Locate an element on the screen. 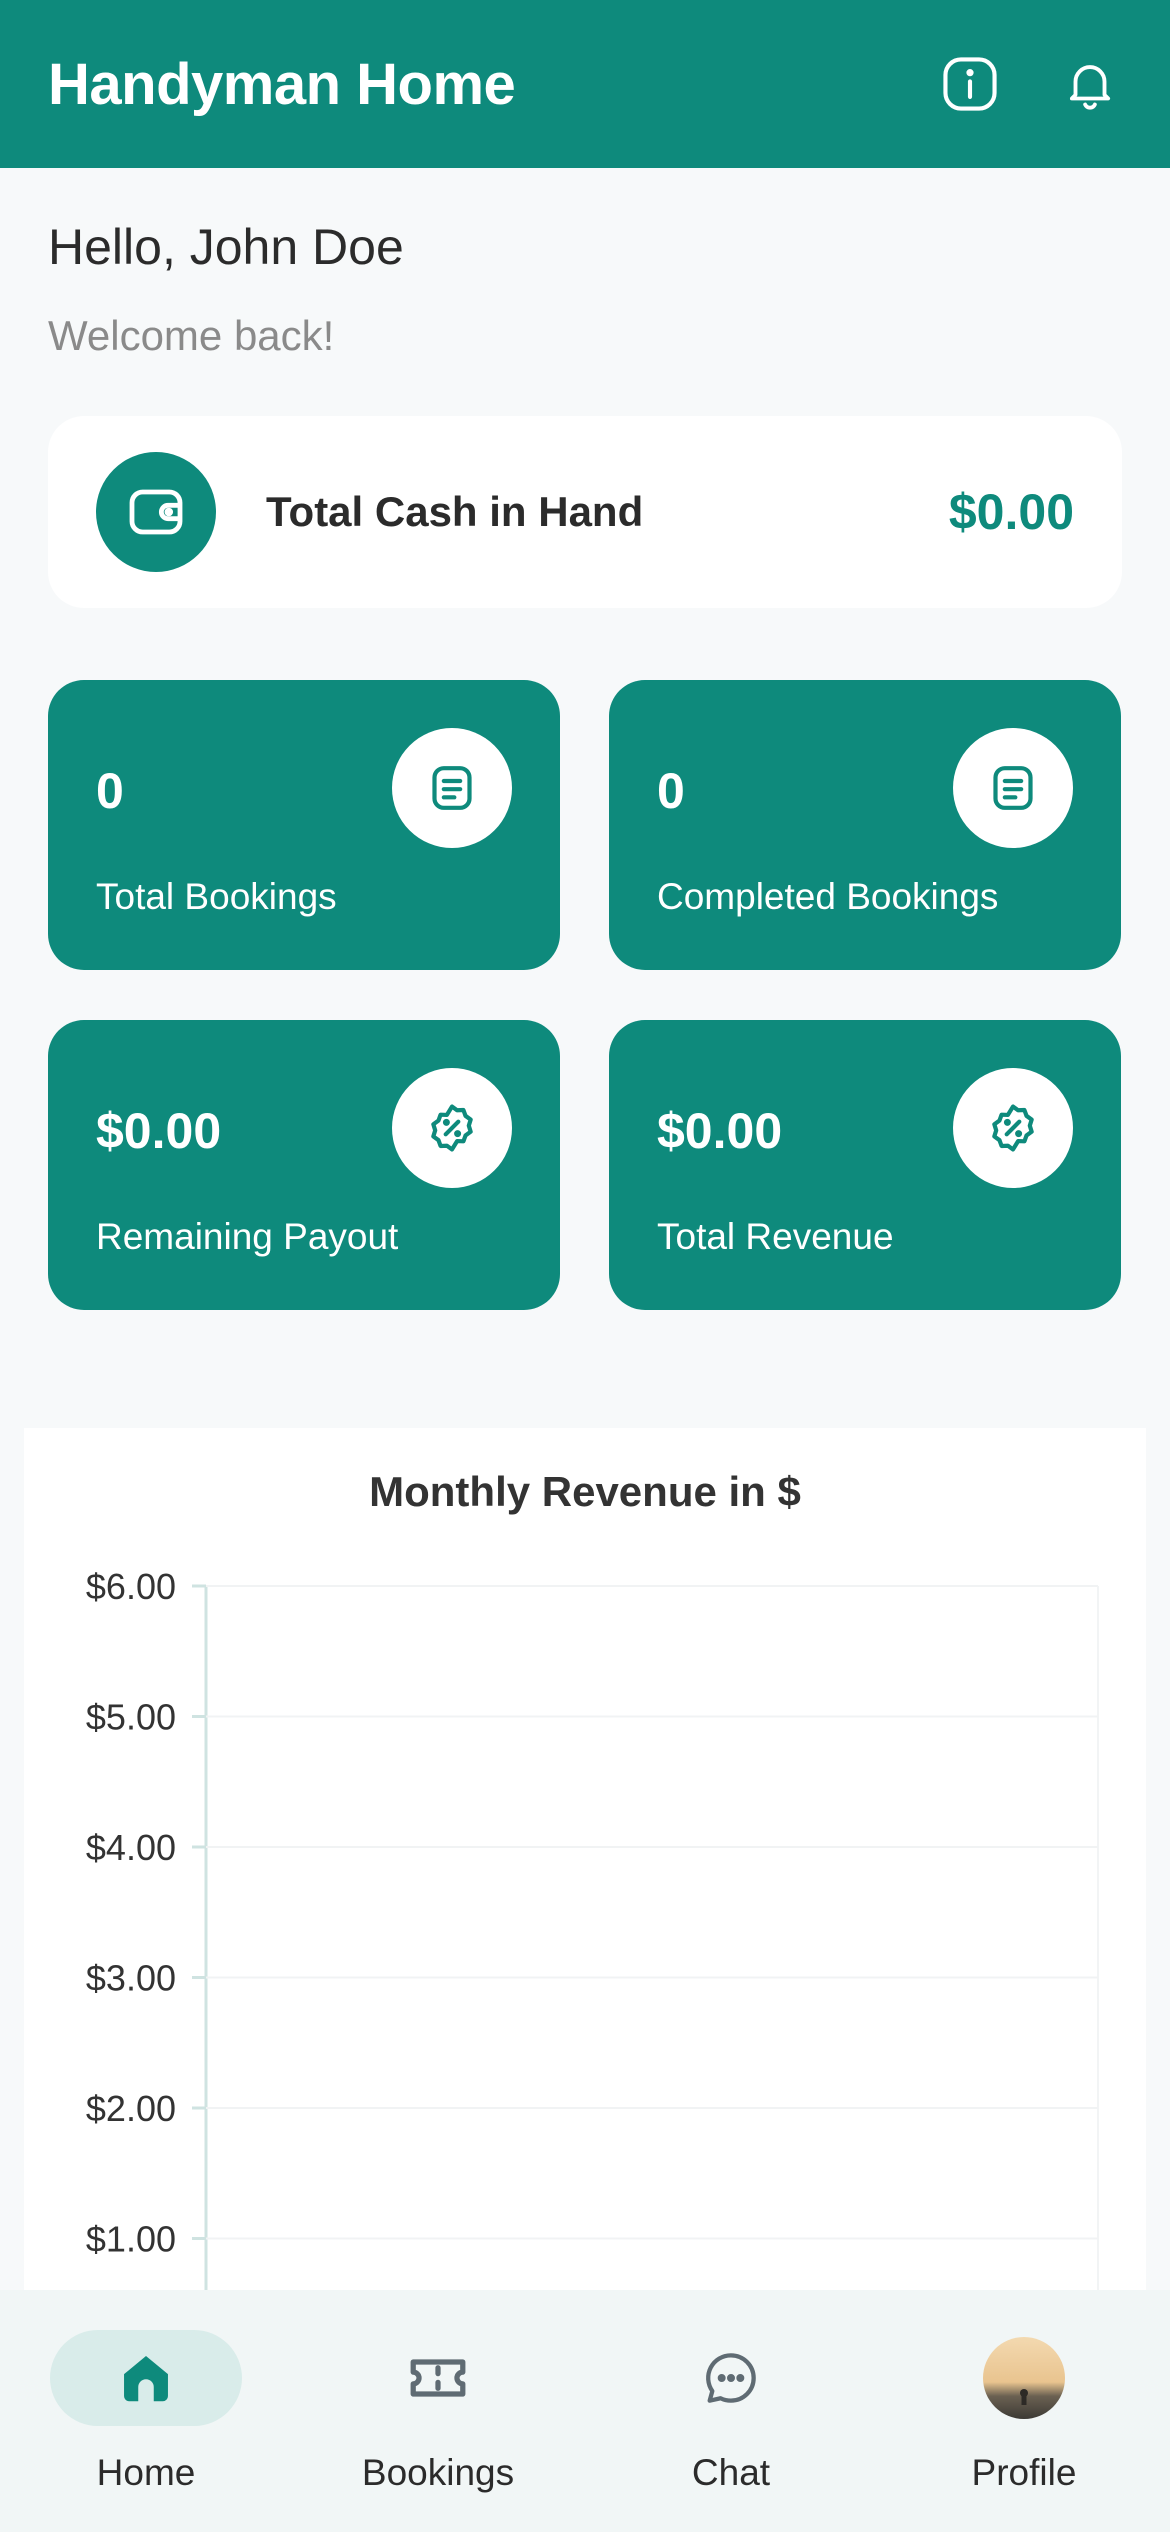  home-icon is located at coordinates (146, 2379).